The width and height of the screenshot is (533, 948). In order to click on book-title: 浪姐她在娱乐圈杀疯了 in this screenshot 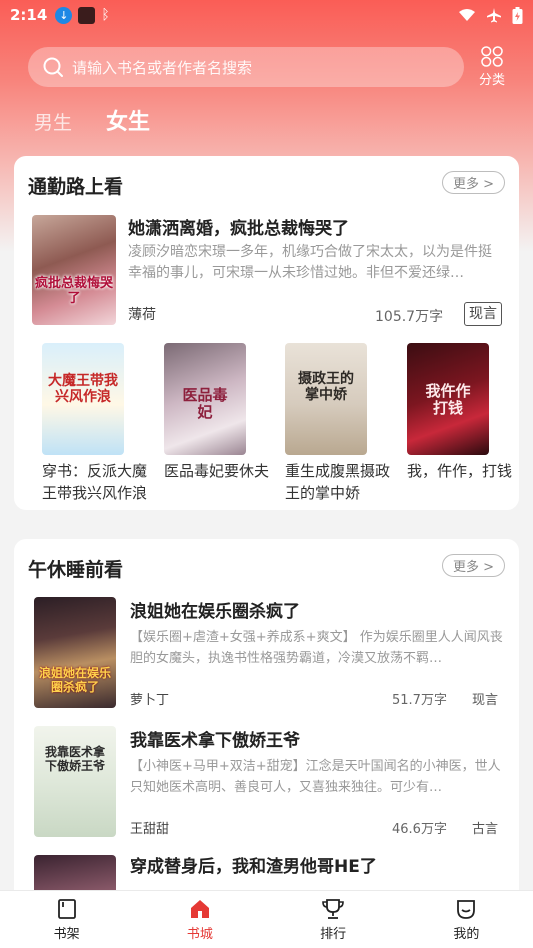, I will do `click(215, 612)`.